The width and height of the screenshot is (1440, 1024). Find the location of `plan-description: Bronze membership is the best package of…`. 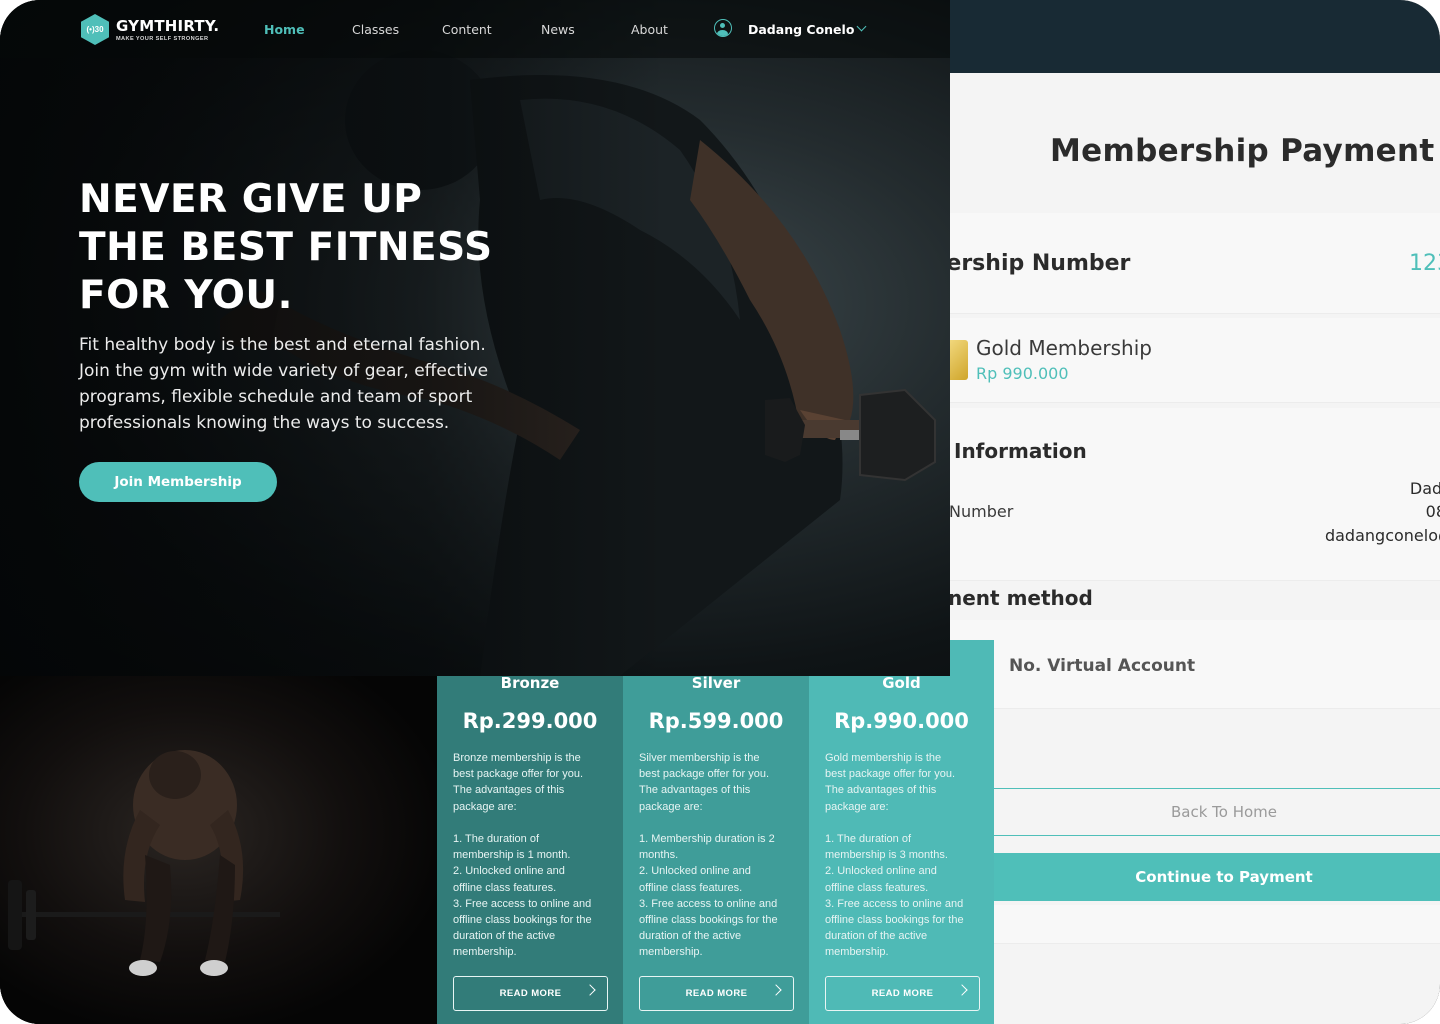

plan-description: Bronze membership is the best package of… is located at coordinates (518, 782).